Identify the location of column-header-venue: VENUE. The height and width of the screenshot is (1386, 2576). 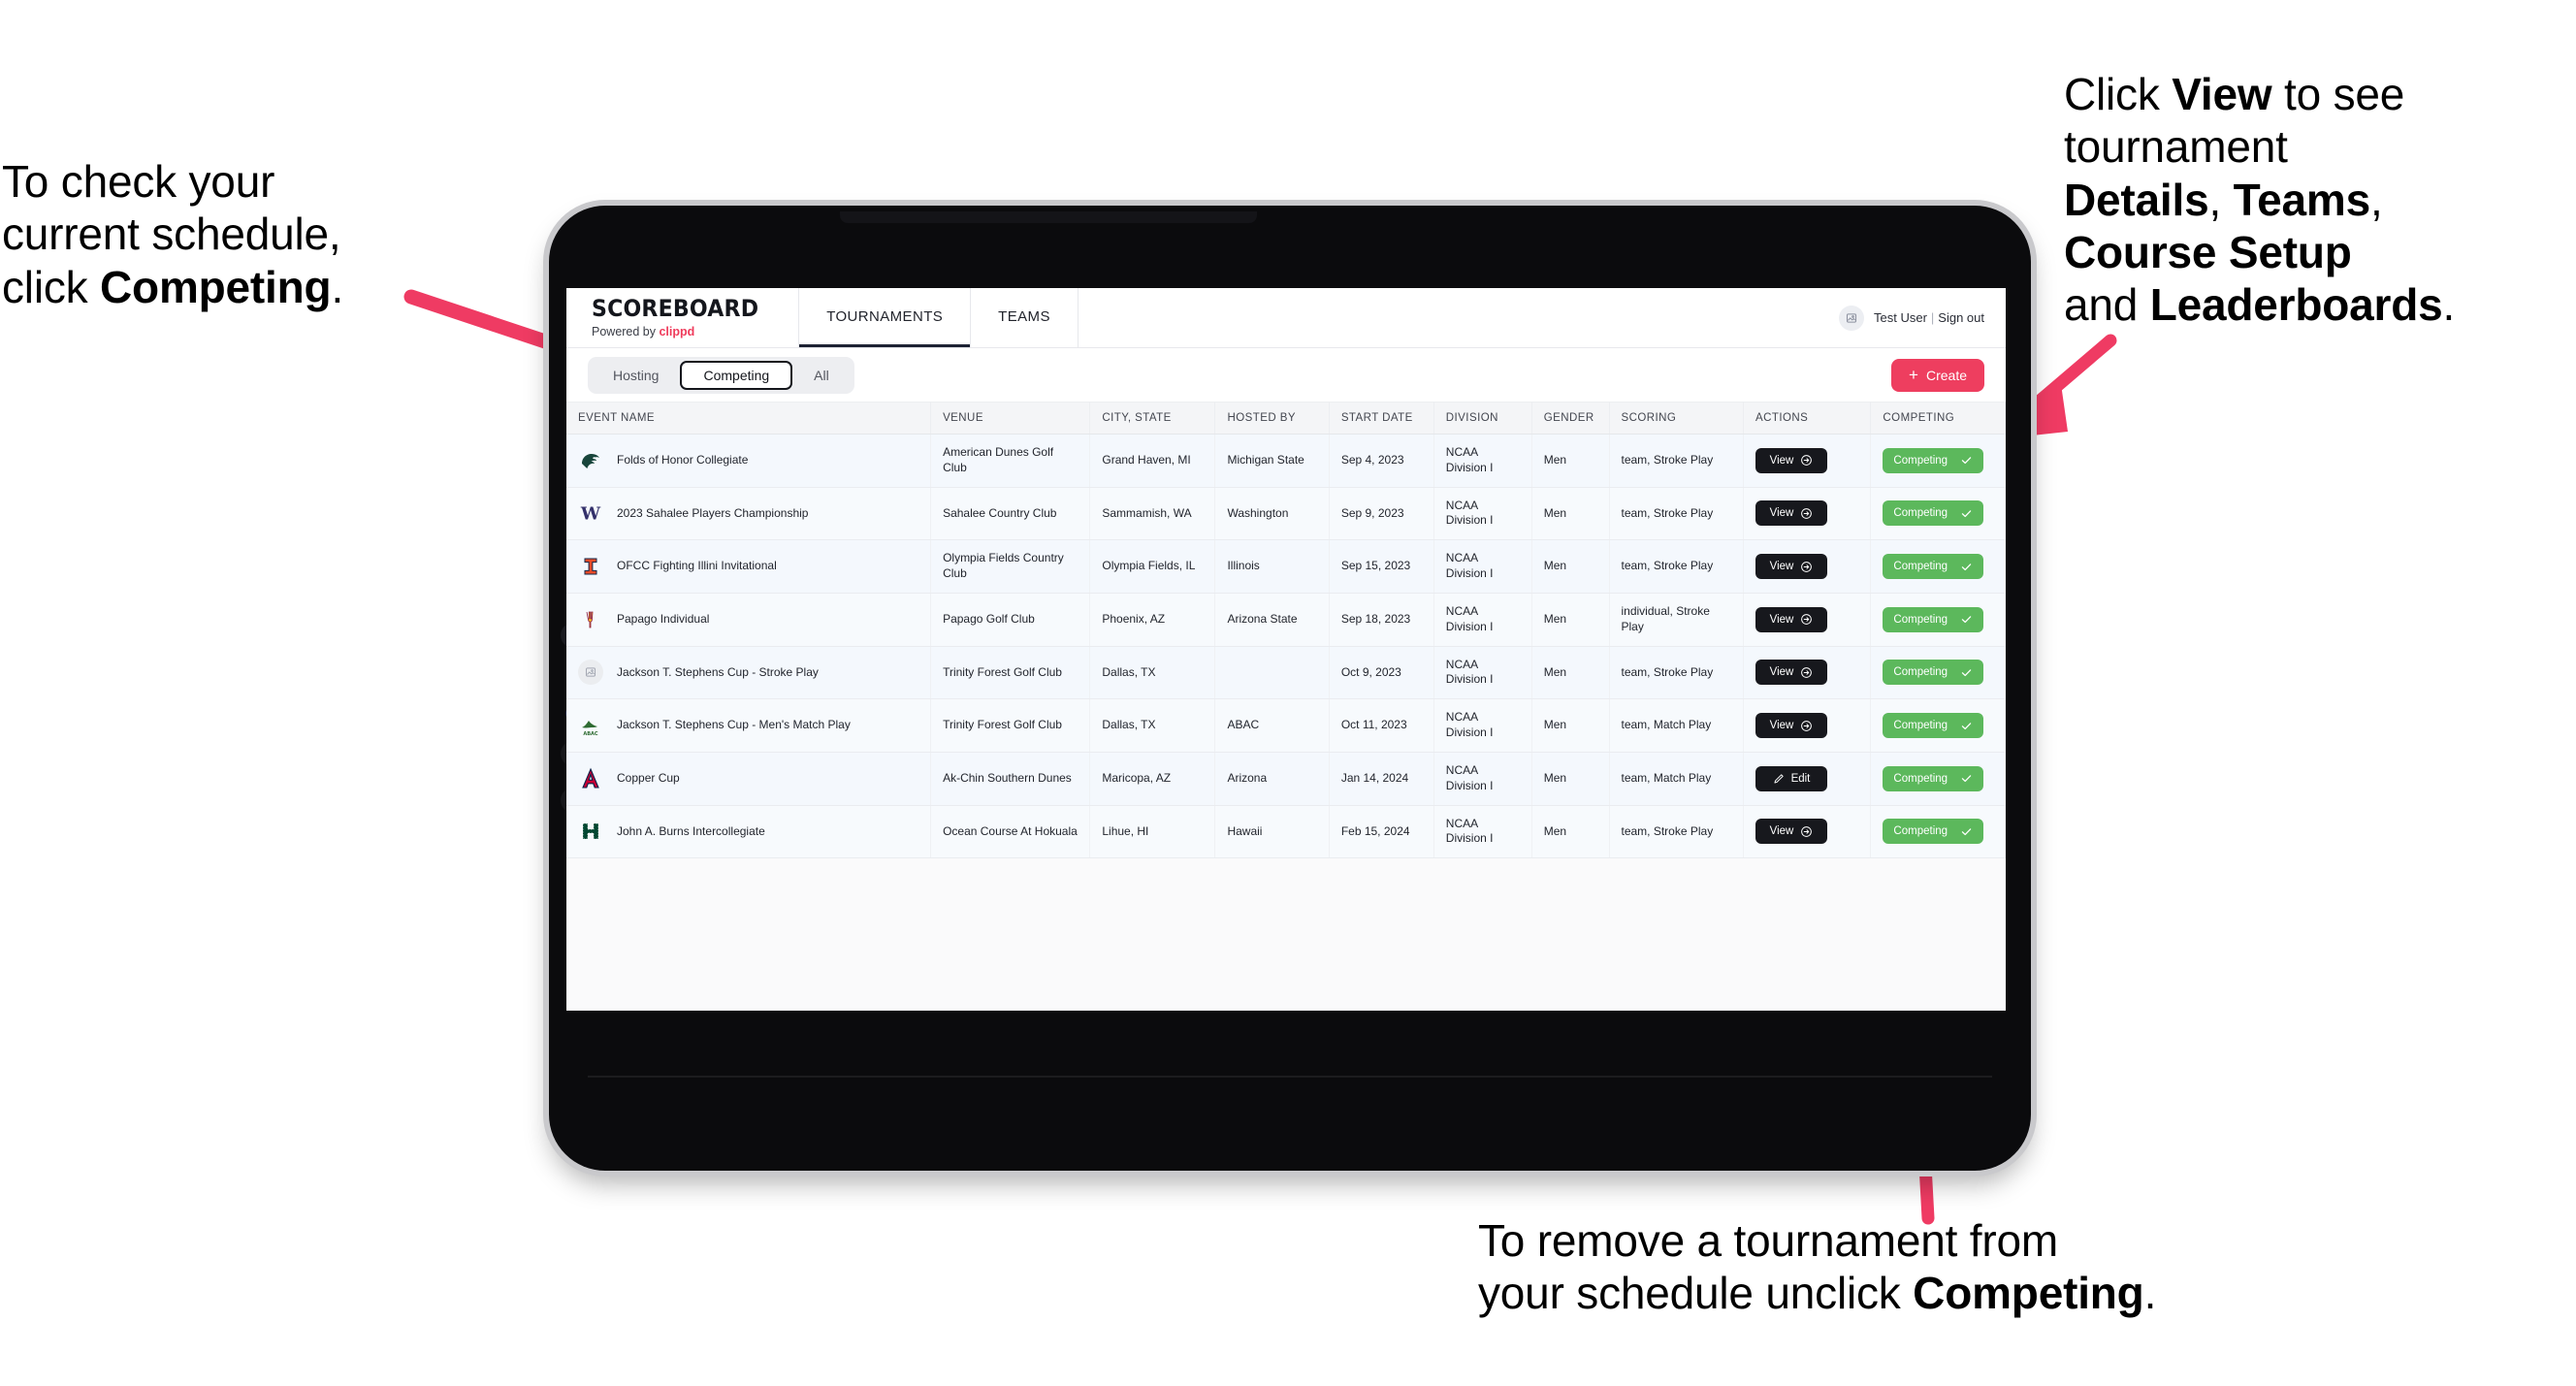
(1010, 419).